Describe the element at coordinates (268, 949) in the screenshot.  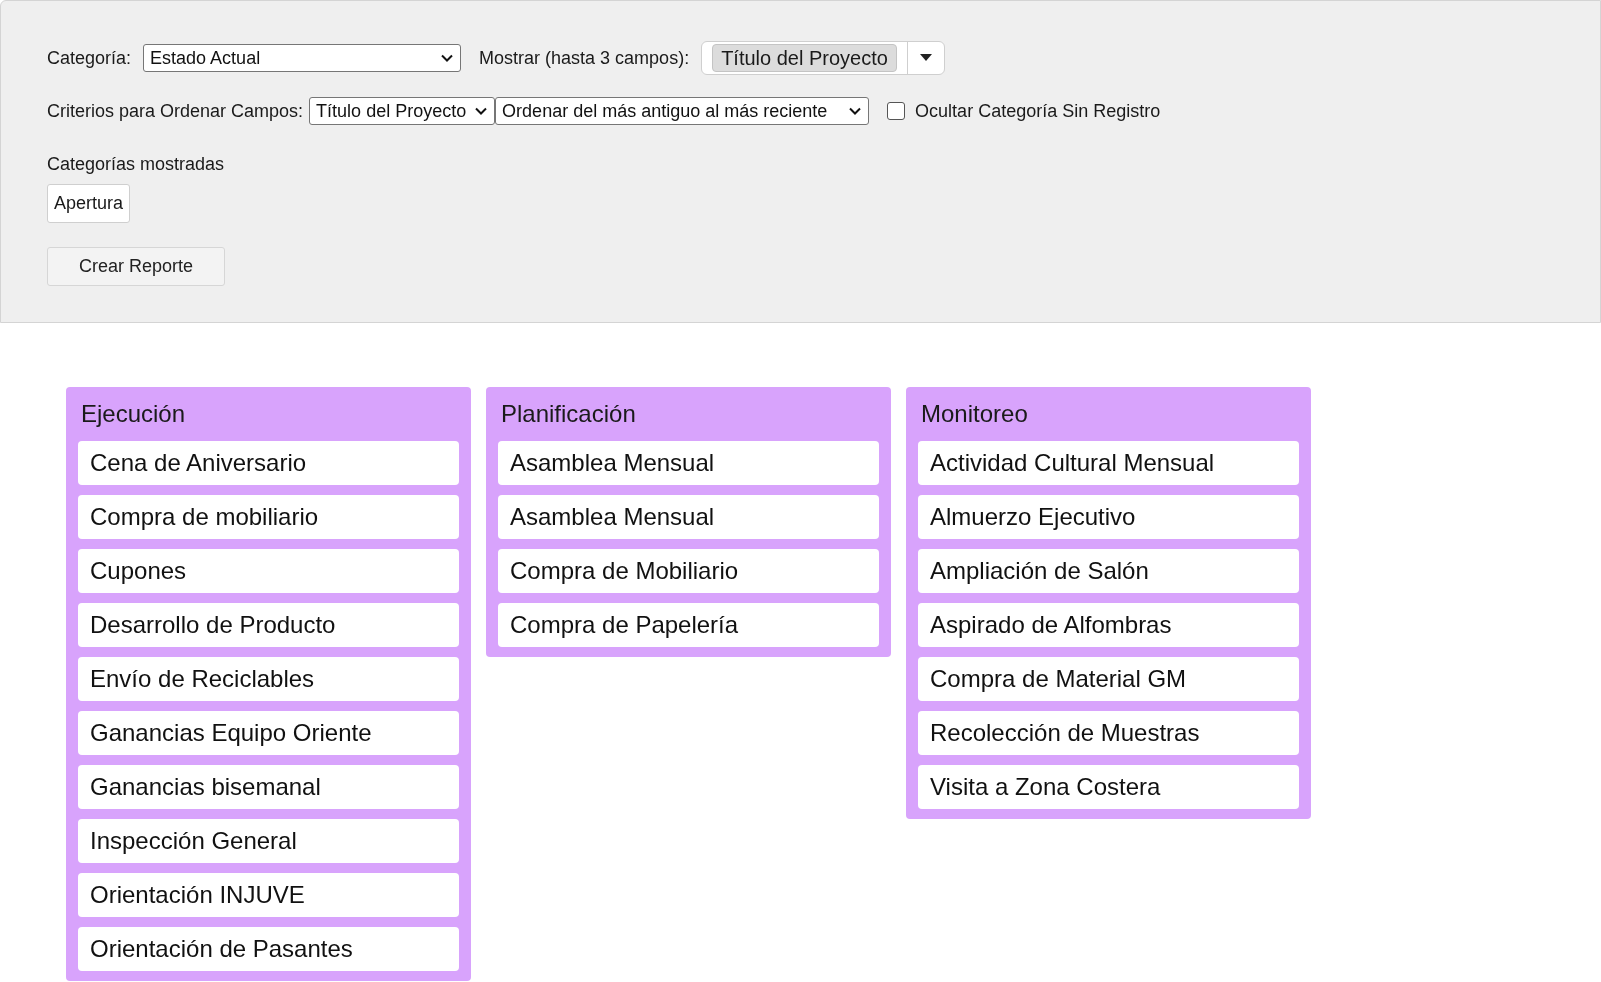
I see `task-card: Orientación de Pasantes` at that location.